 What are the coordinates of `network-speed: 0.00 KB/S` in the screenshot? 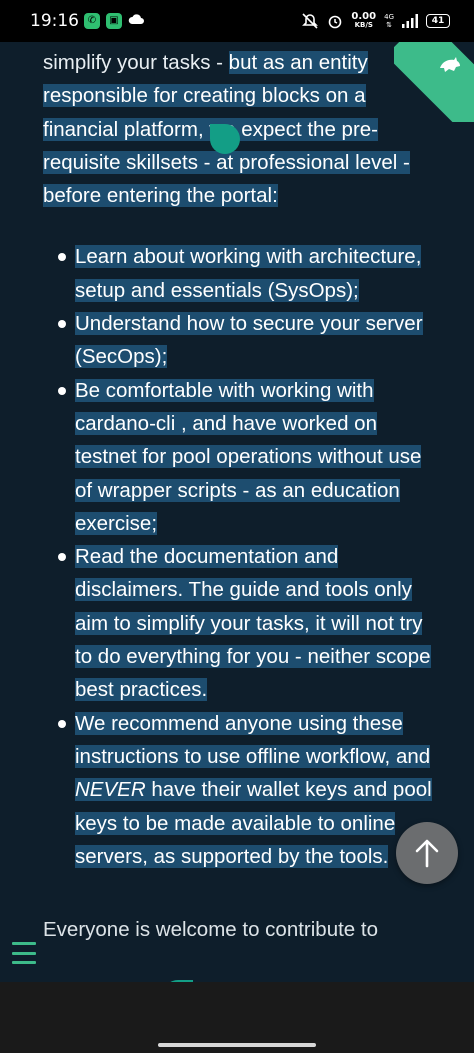 It's located at (363, 21).